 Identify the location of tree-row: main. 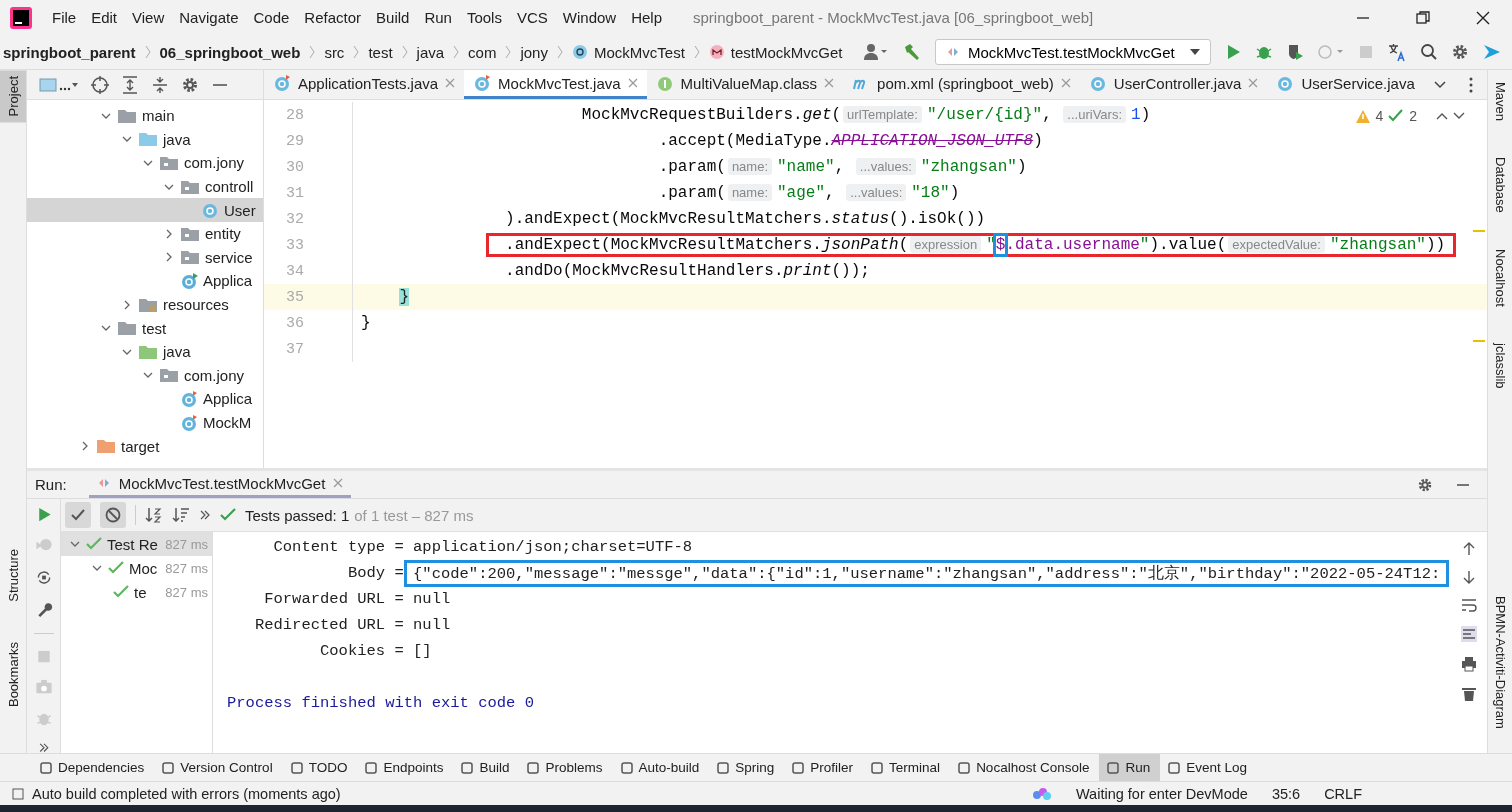
(145, 116).